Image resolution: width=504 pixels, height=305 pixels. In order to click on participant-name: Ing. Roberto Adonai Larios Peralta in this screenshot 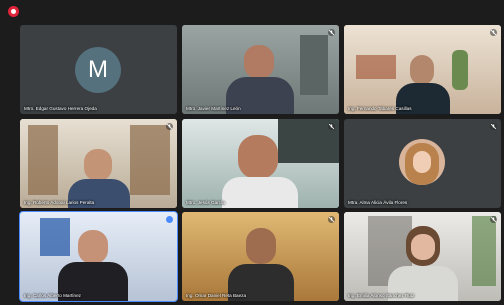, I will do `click(59, 202)`.